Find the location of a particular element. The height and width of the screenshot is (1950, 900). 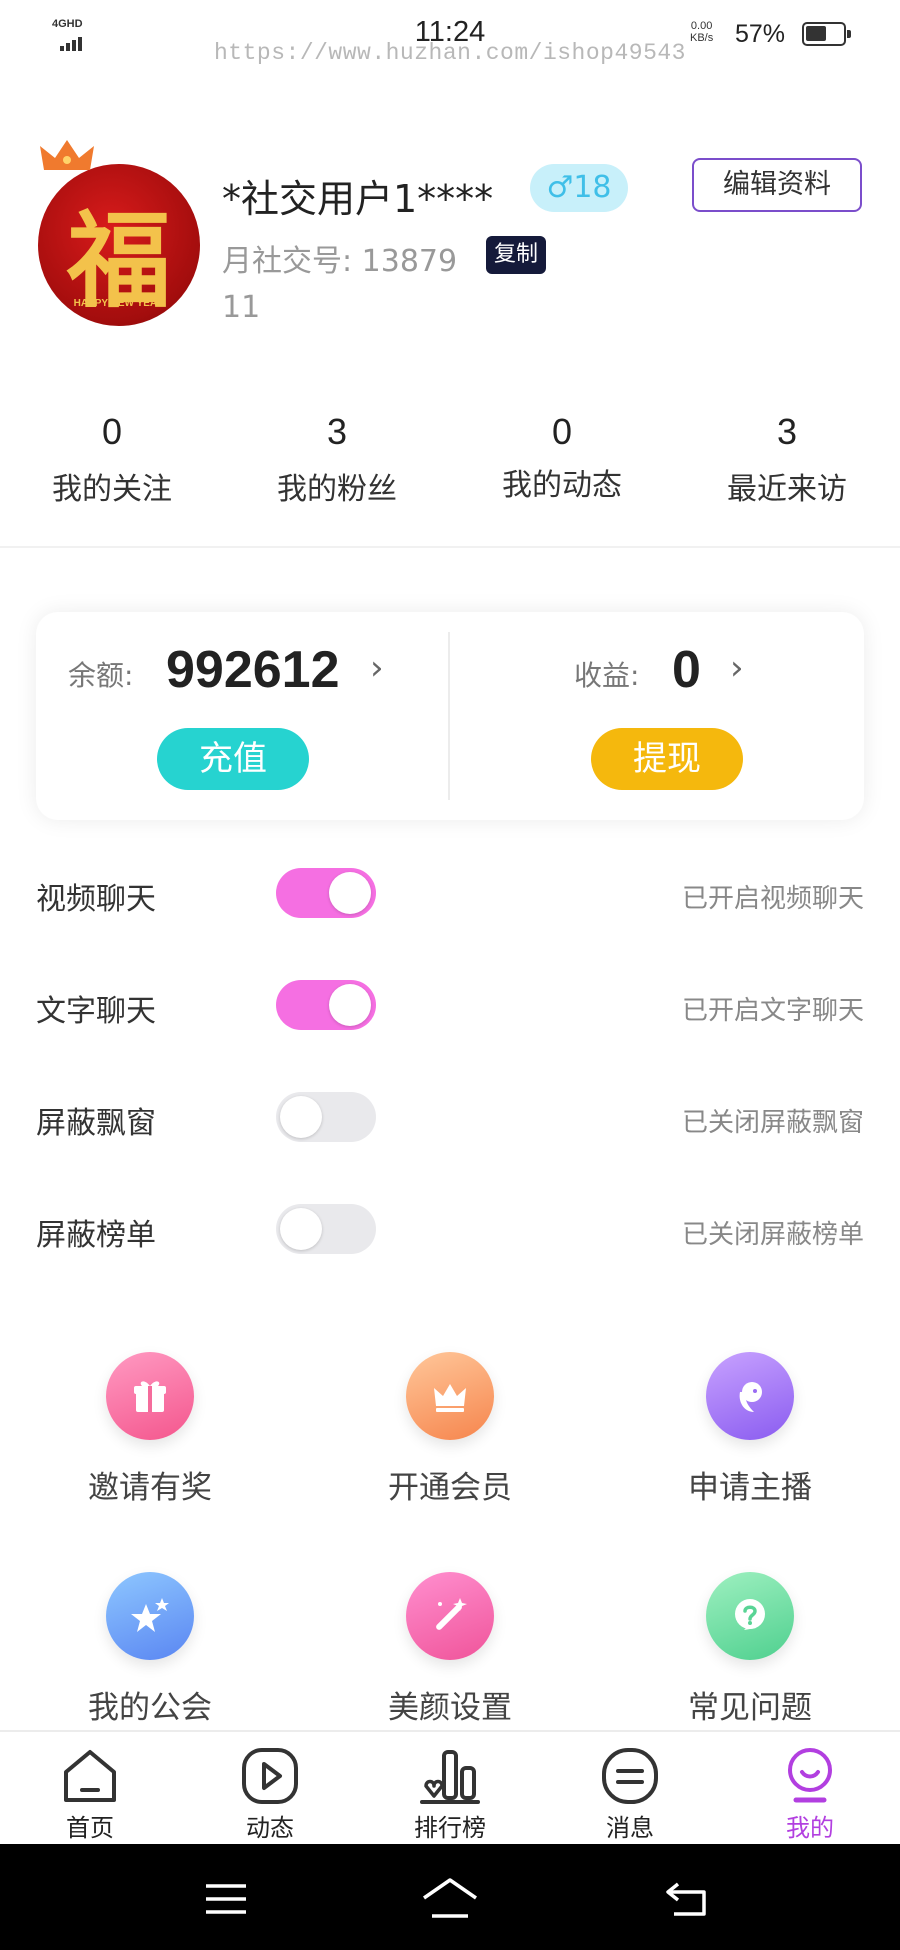

host-icon is located at coordinates (750, 1396).